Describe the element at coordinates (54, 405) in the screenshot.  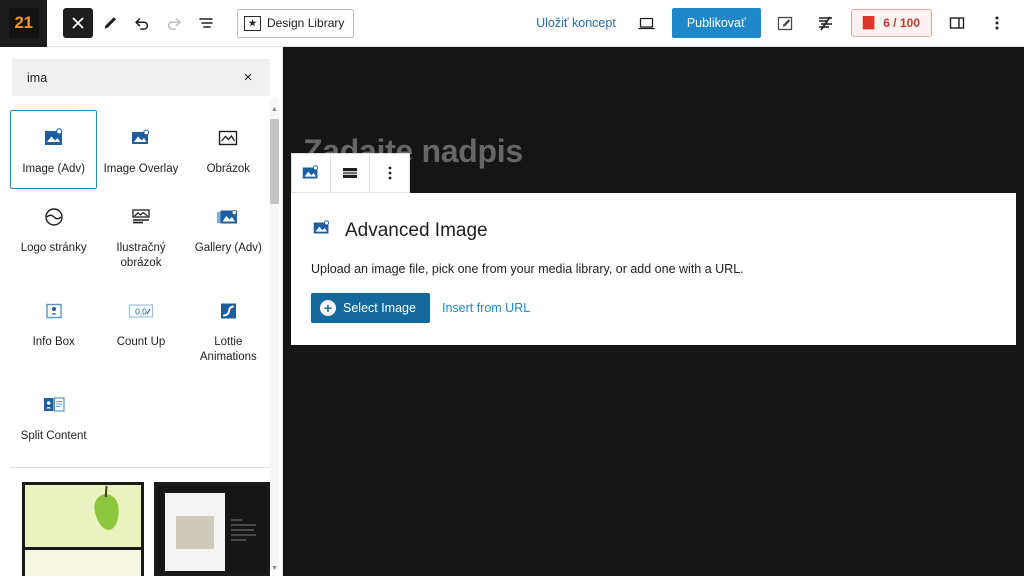
I see `split-content-icon` at that location.